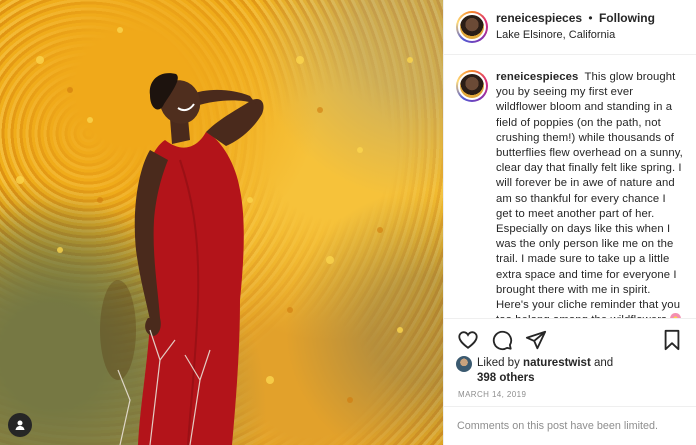 The height and width of the screenshot is (445, 696). What do you see at coordinates (570, 340) in the screenshot?
I see `action-bar` at bounding box center [570, 340].